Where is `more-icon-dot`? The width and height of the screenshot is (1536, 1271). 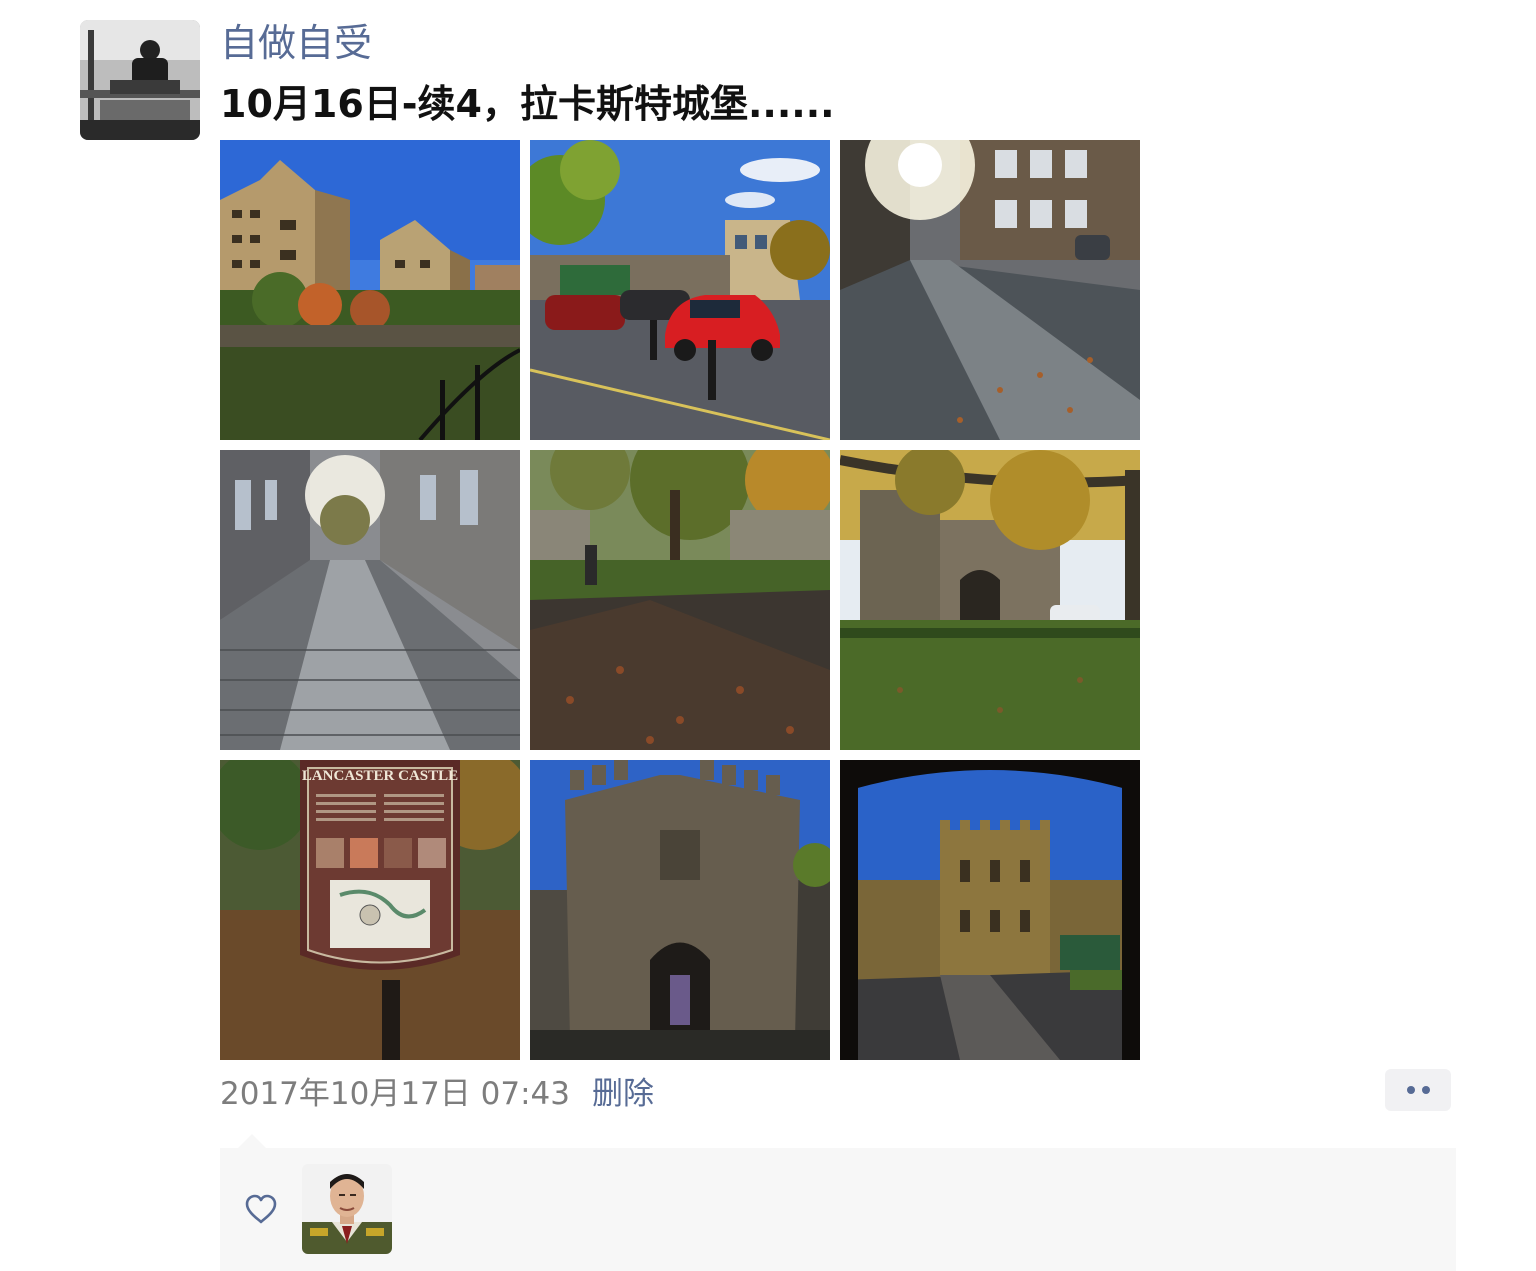 more-icon-dot is located at coordinates (1425, 1090).